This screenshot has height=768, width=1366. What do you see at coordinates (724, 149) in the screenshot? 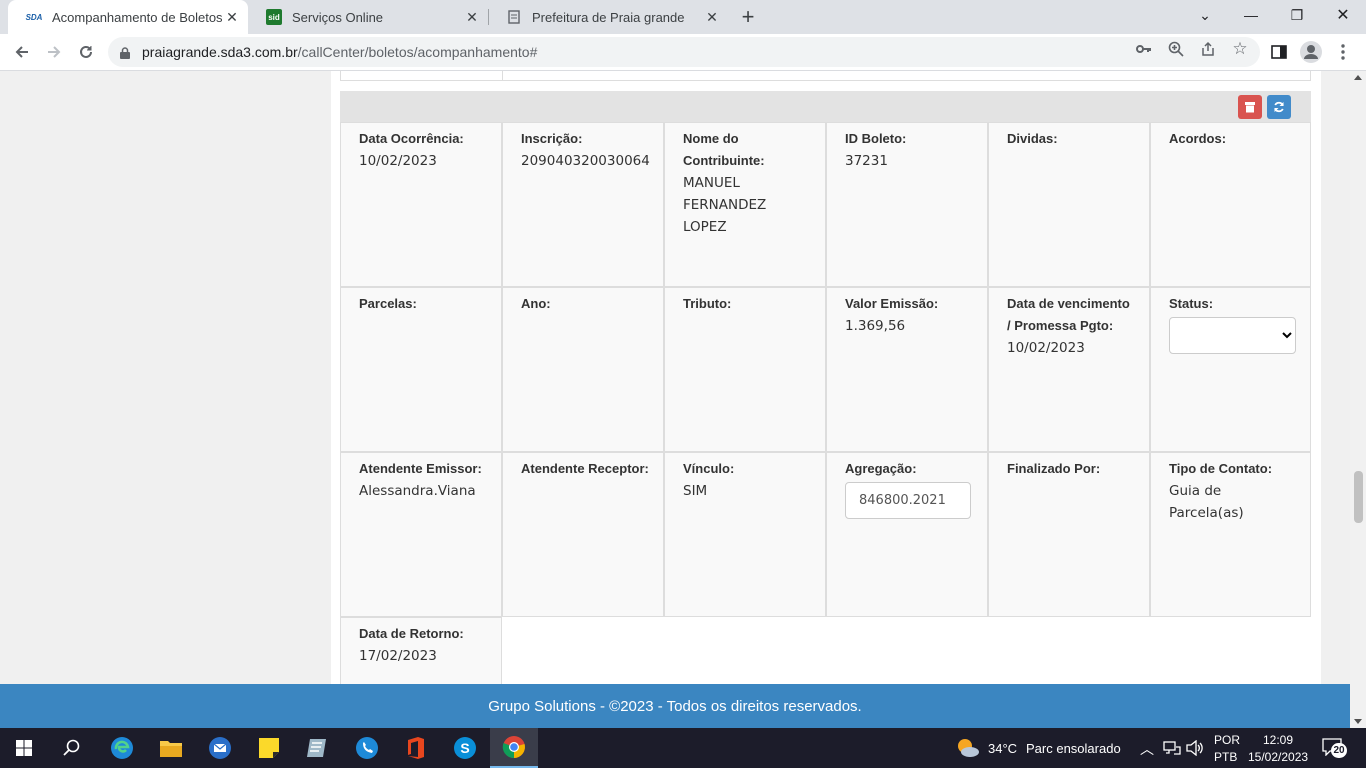
I see `field-label: Nome do Contribuinte:` at bounding box center [724, 149].